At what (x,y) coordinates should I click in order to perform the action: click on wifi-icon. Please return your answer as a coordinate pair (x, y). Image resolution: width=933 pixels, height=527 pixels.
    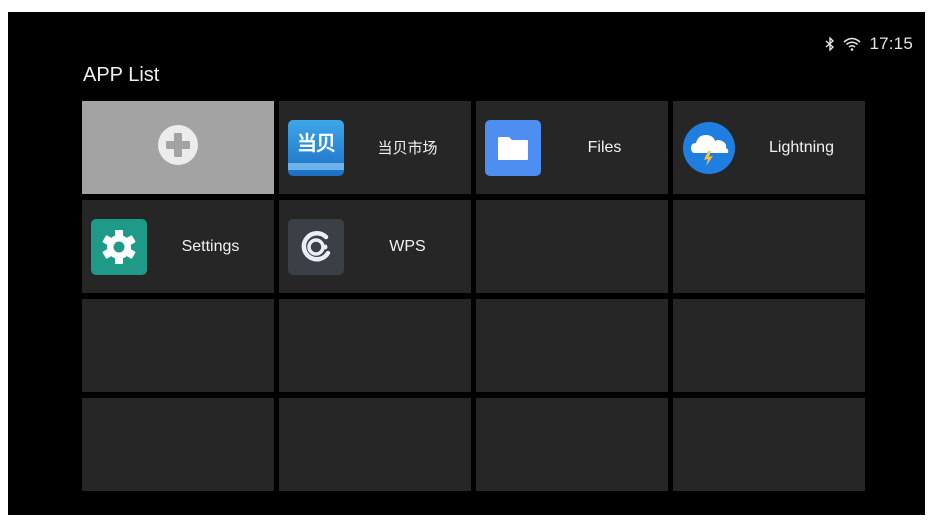
    Looking at the image, I should click on (852, 44).